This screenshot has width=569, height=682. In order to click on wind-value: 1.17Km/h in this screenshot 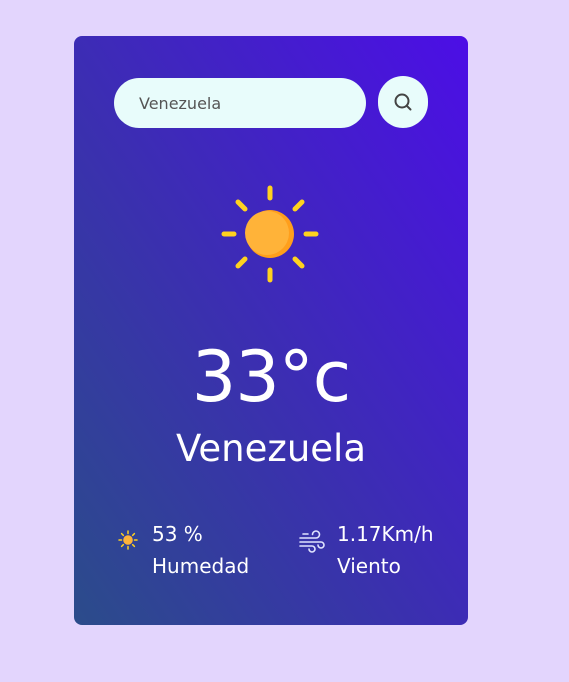, I will do `click(385, 534)`.